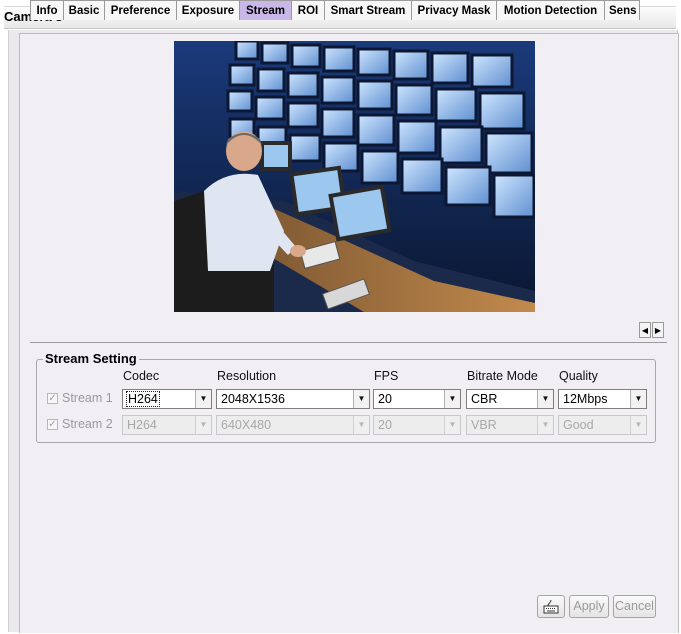 The image size is (681, 634). I want to click on tab-basic: Basic, so click(84, 10).